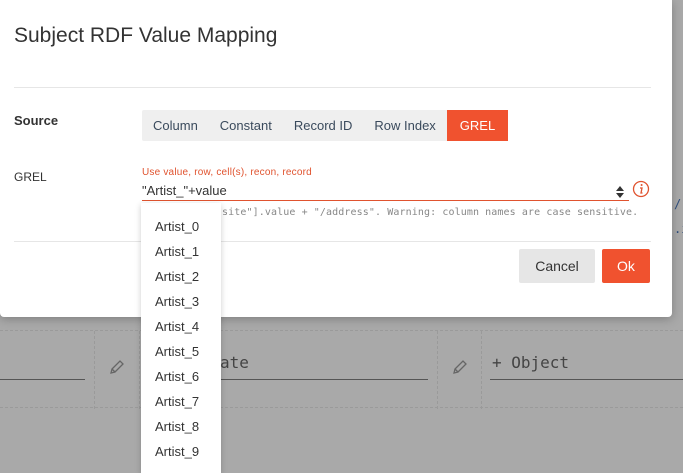  I want to click on predicate-field: ate, so click(234, 362).